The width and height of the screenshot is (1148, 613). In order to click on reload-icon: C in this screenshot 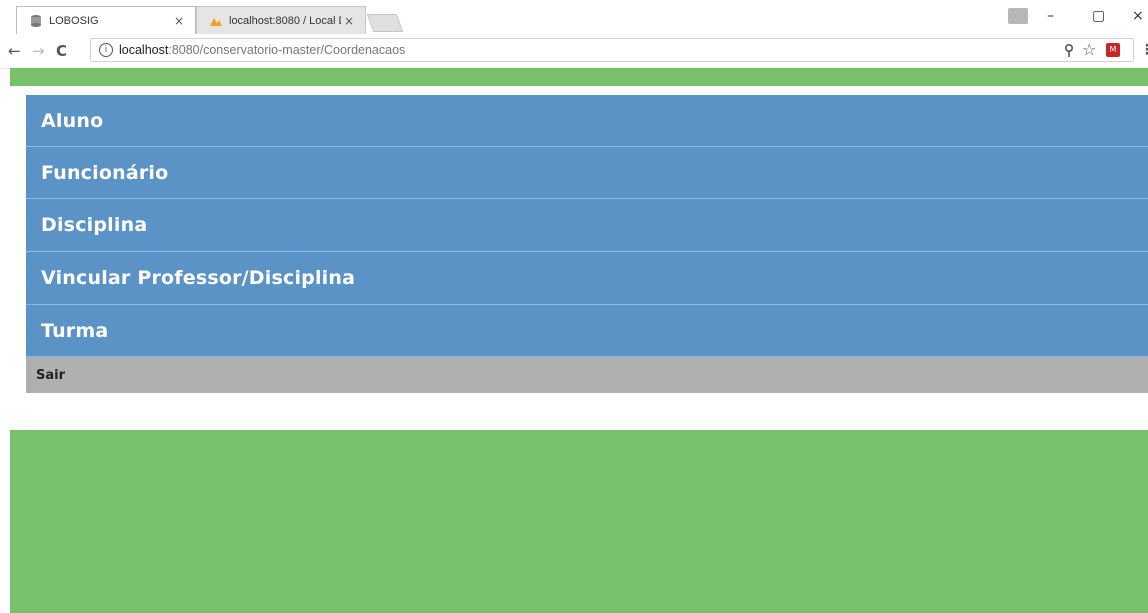, I will do `click(61, 51)`.